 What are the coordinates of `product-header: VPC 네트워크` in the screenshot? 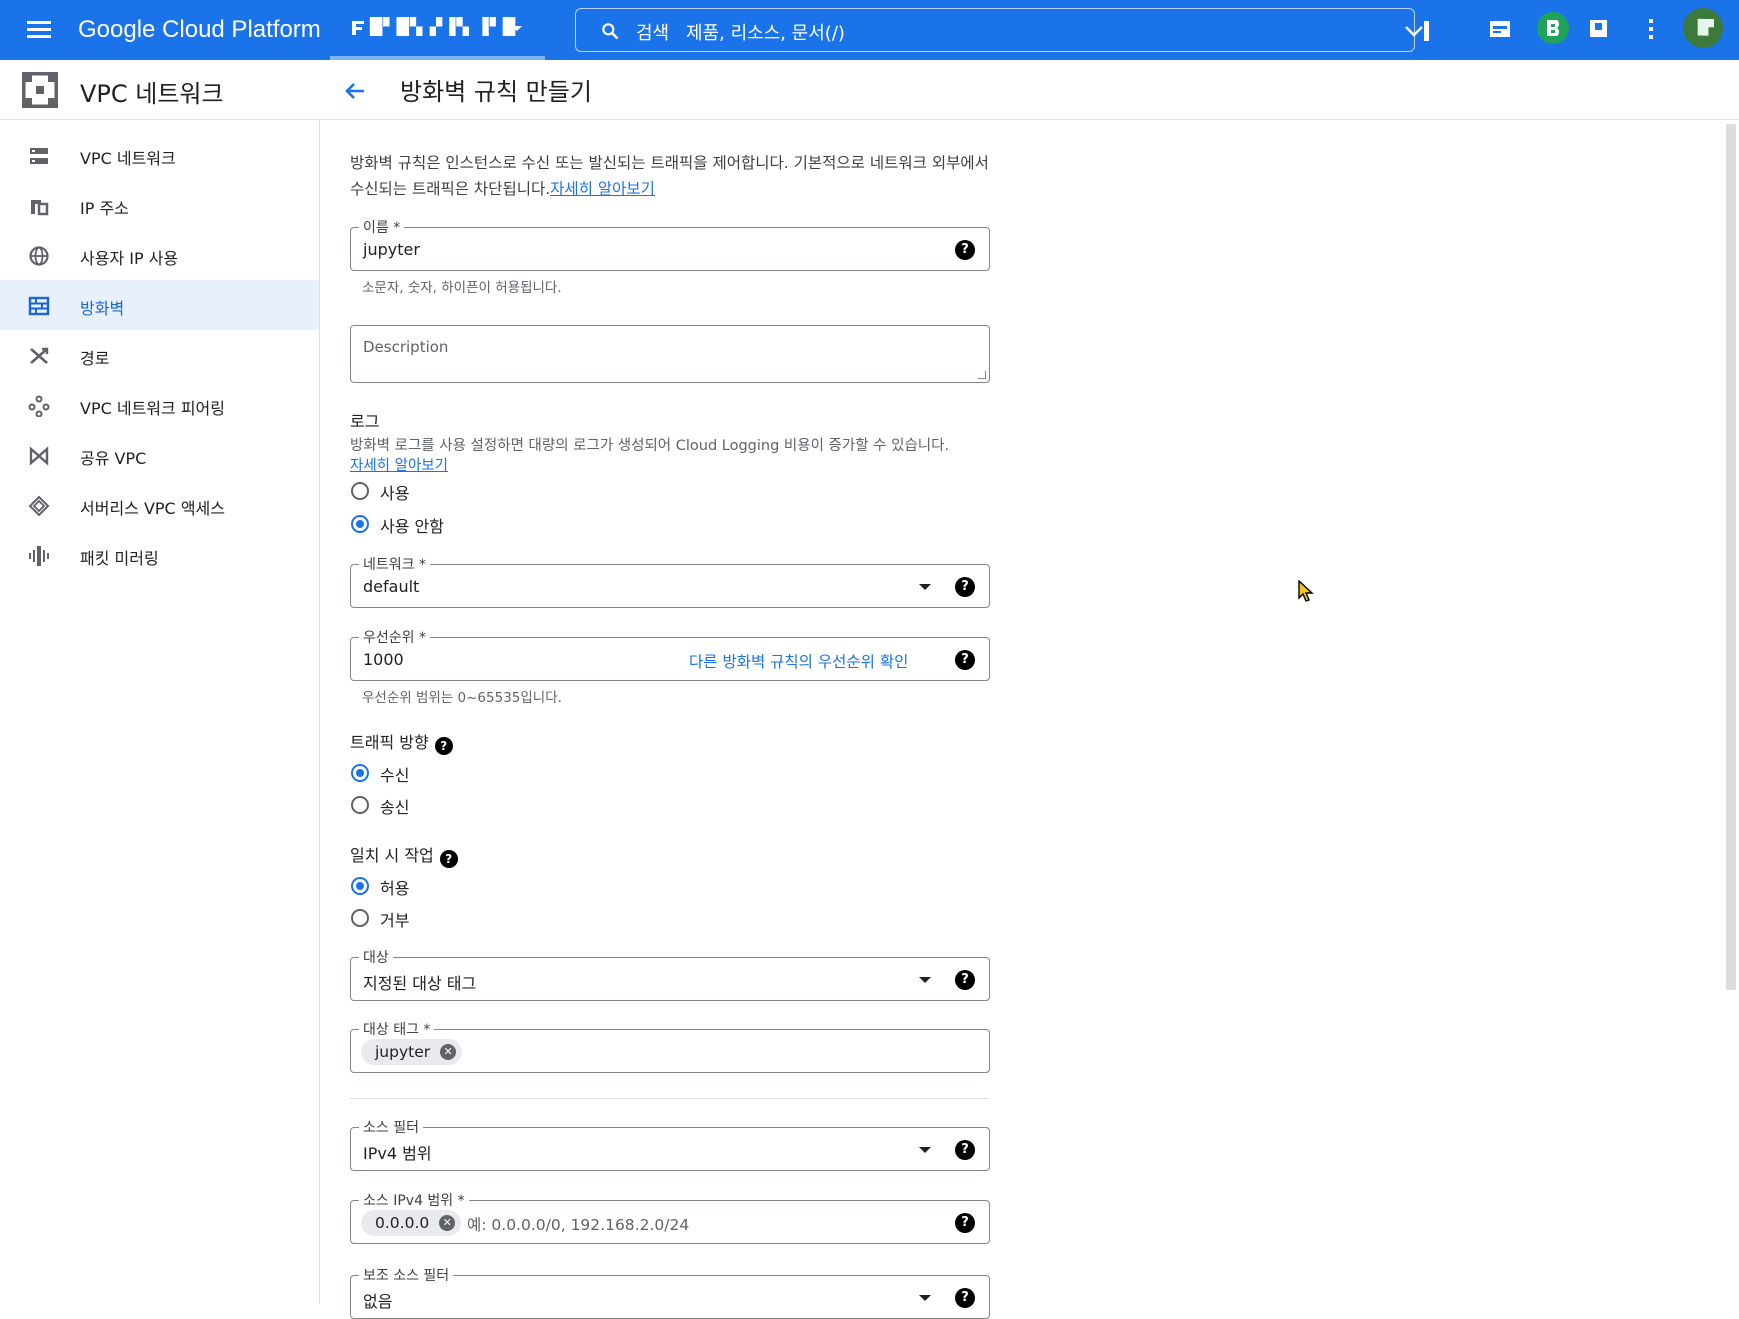 It's located at (160, 90).